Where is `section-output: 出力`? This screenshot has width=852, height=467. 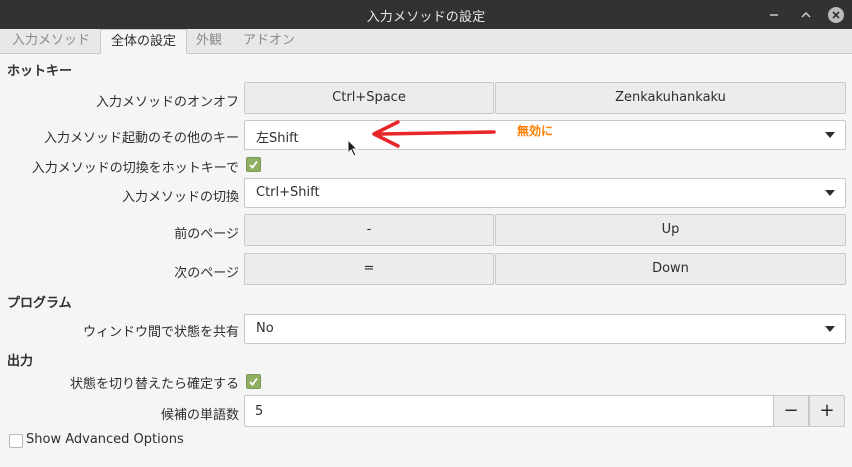
section-output: 出力 is located at coordinates (20, 361).